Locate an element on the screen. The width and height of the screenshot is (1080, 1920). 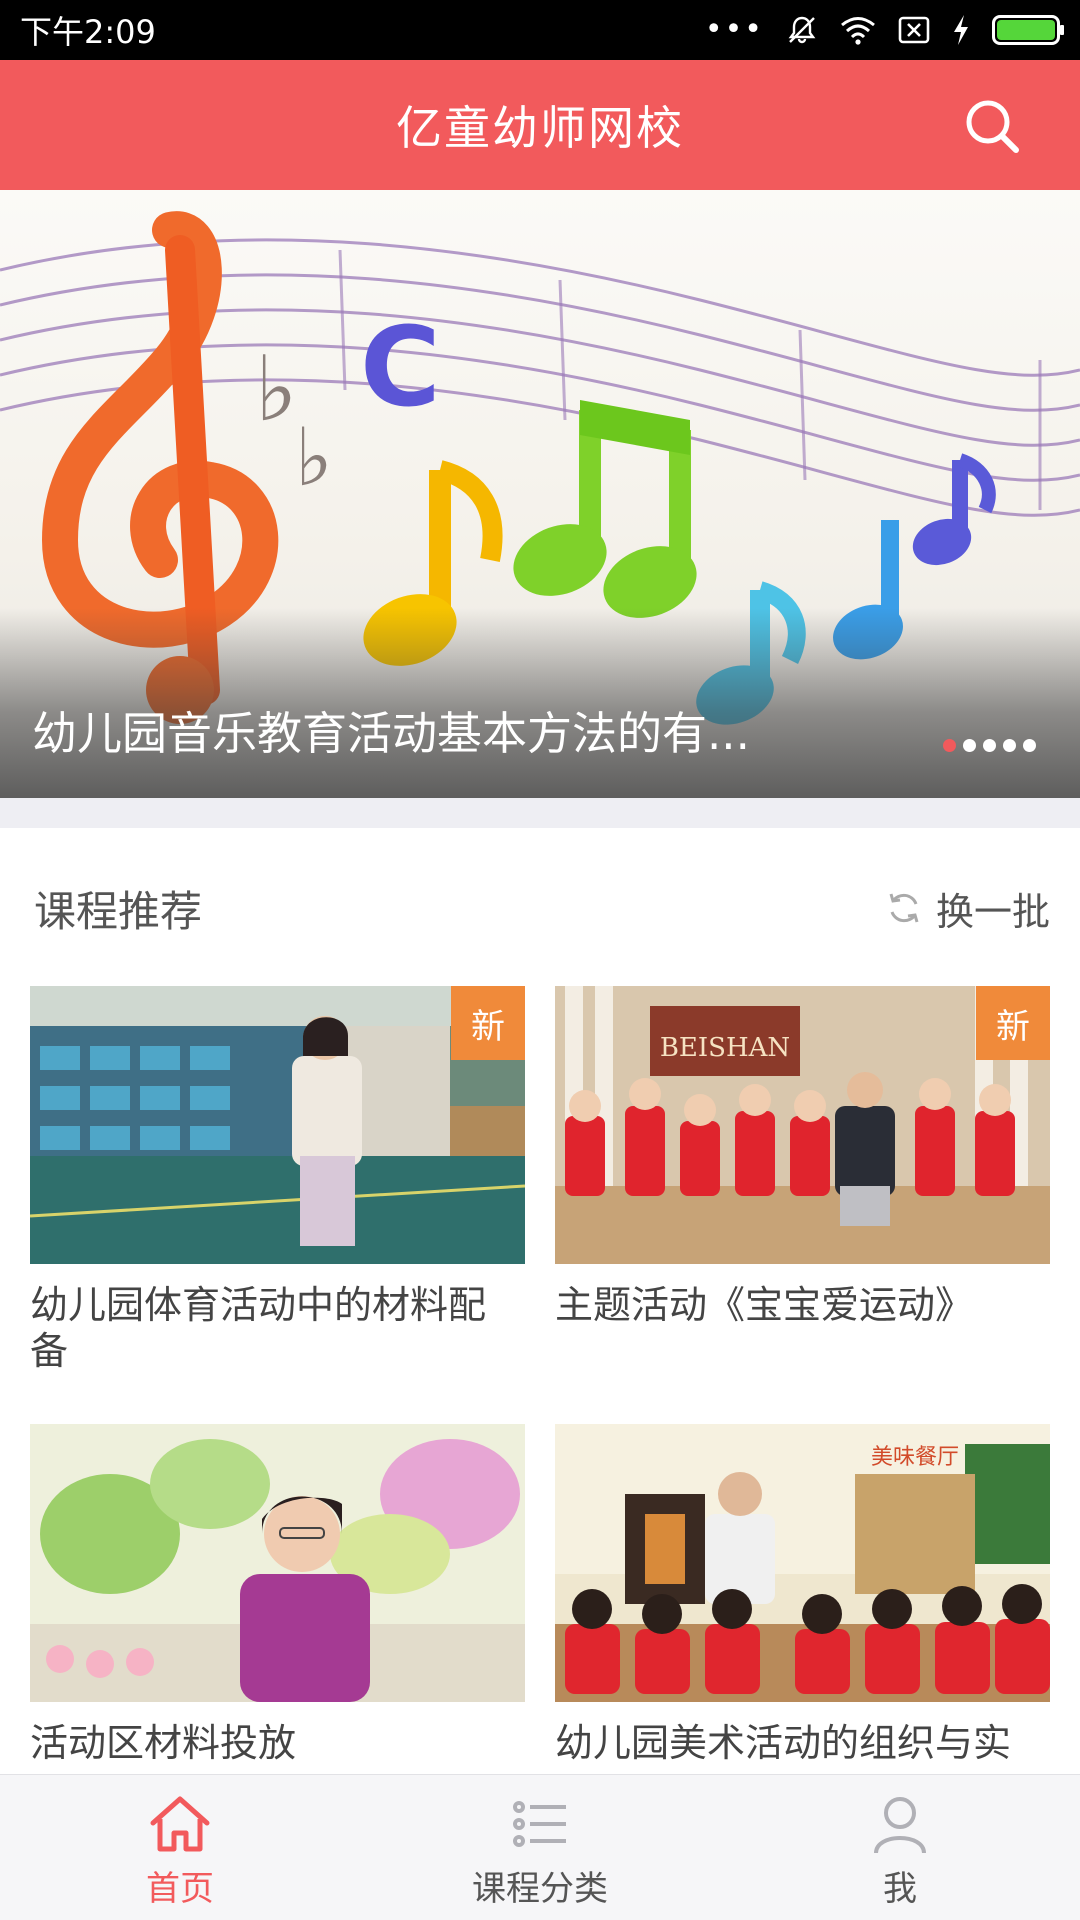
banner-pagination is located at coordinates (989, 745).